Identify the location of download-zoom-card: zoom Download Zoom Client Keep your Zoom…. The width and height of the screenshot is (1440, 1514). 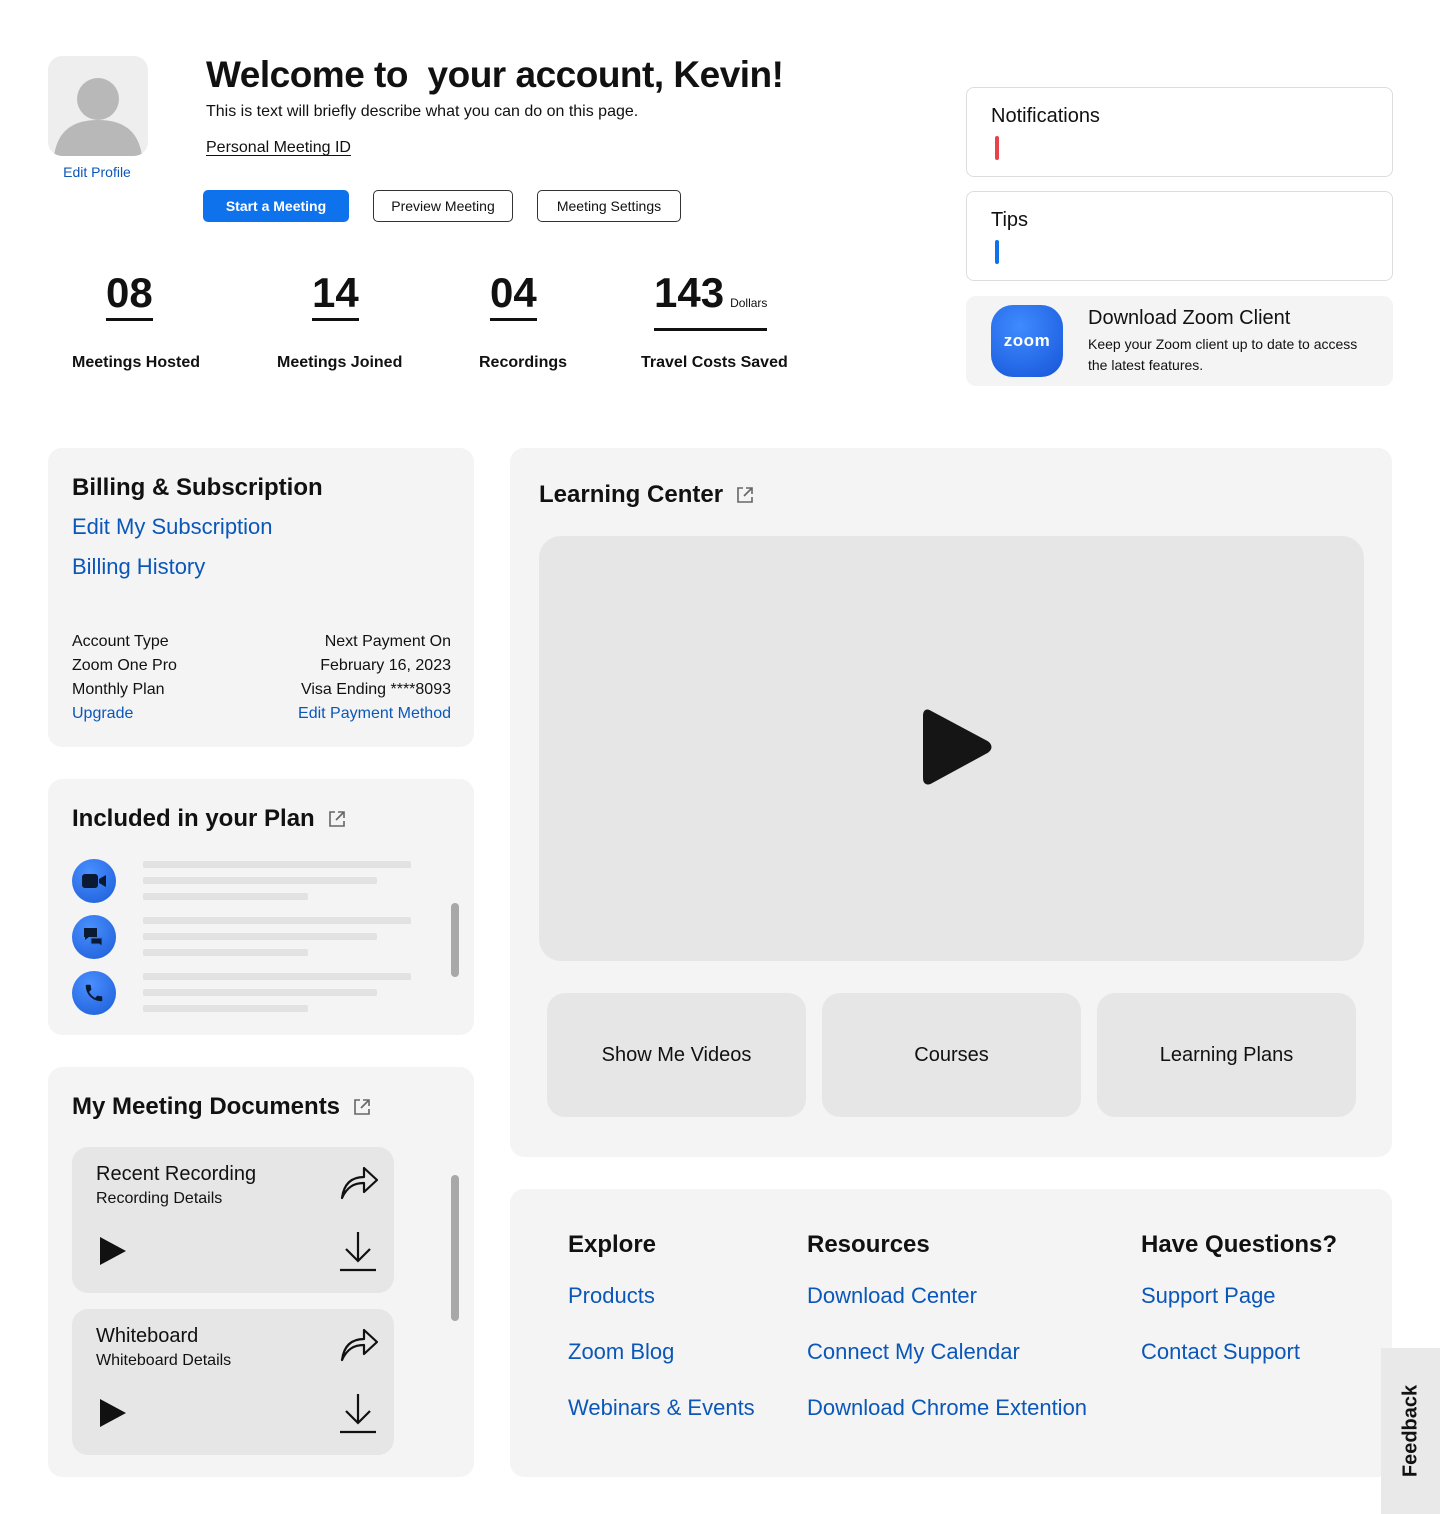
(1179, 341).